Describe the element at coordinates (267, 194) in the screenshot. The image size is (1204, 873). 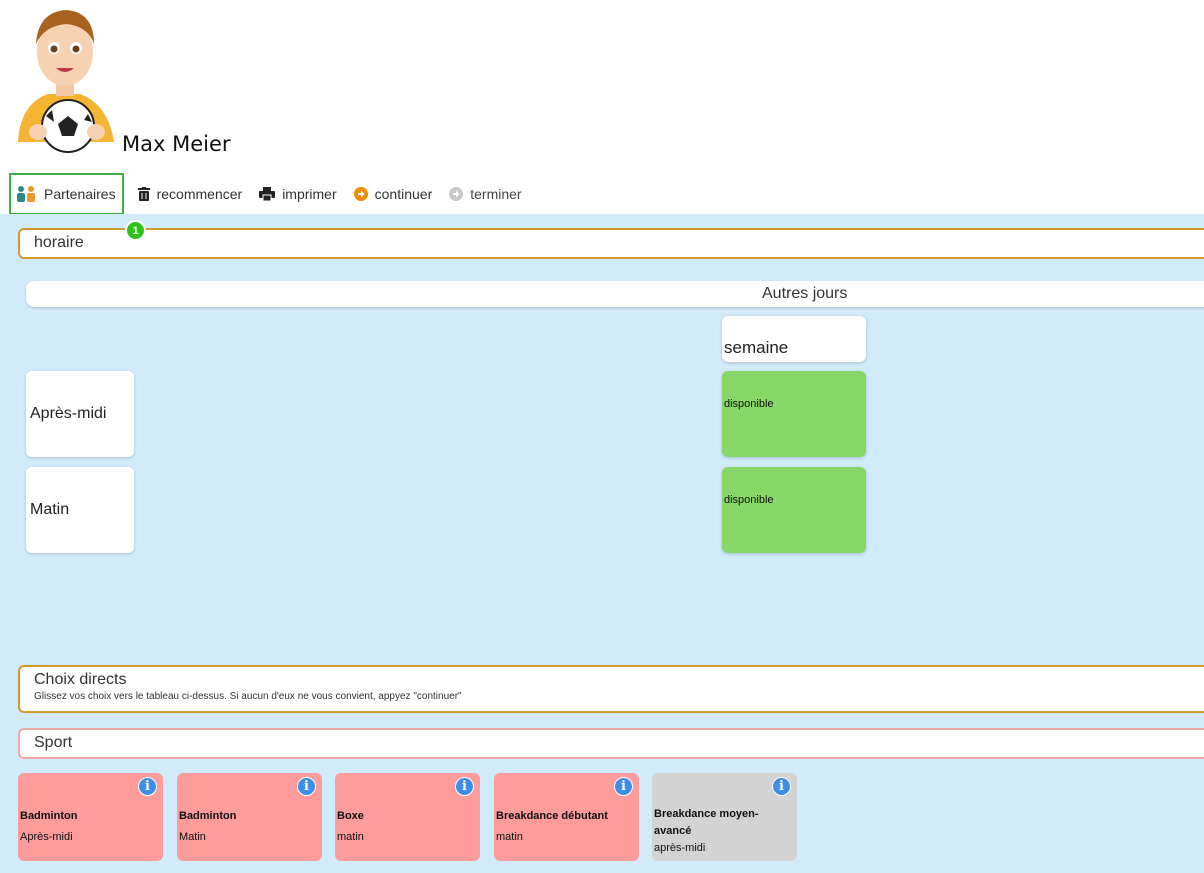
I see `printer-icon` at that location.